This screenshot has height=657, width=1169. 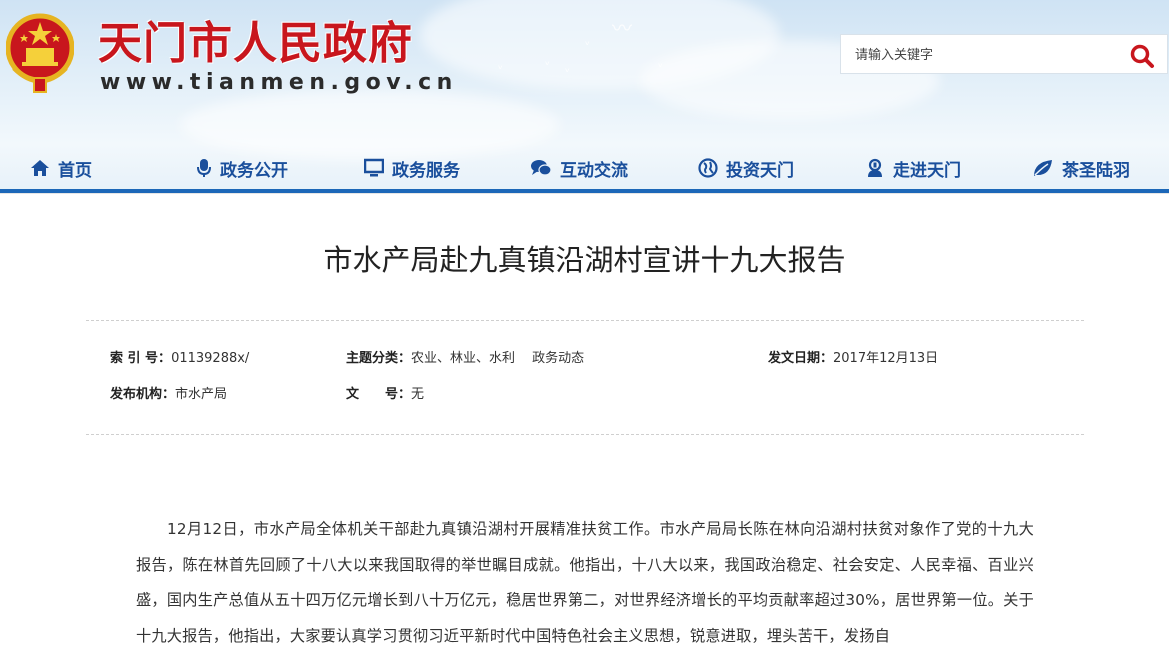 I want to click on meta-docno: 文 号：无, so click(x=385, y=395).